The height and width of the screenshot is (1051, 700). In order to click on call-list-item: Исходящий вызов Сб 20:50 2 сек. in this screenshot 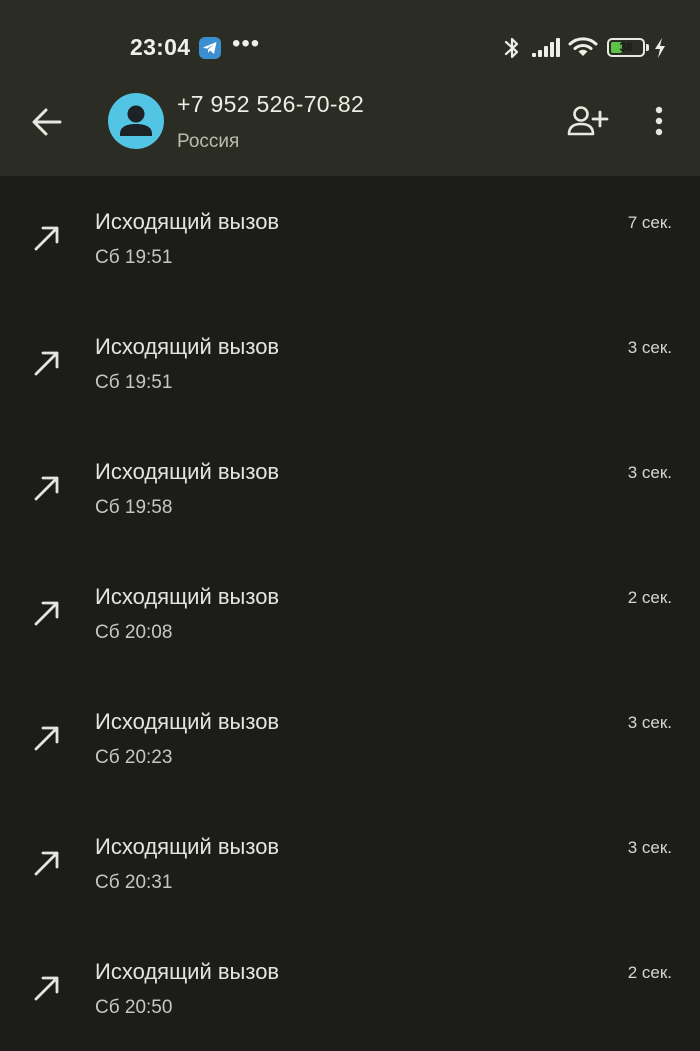, I will do `click(350, 988)`.